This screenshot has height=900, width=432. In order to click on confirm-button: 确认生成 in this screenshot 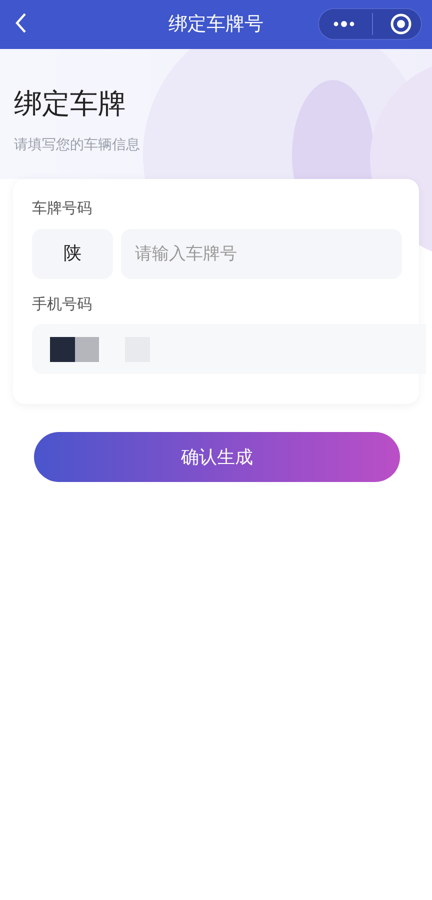, I will do `click(217, 457)`.